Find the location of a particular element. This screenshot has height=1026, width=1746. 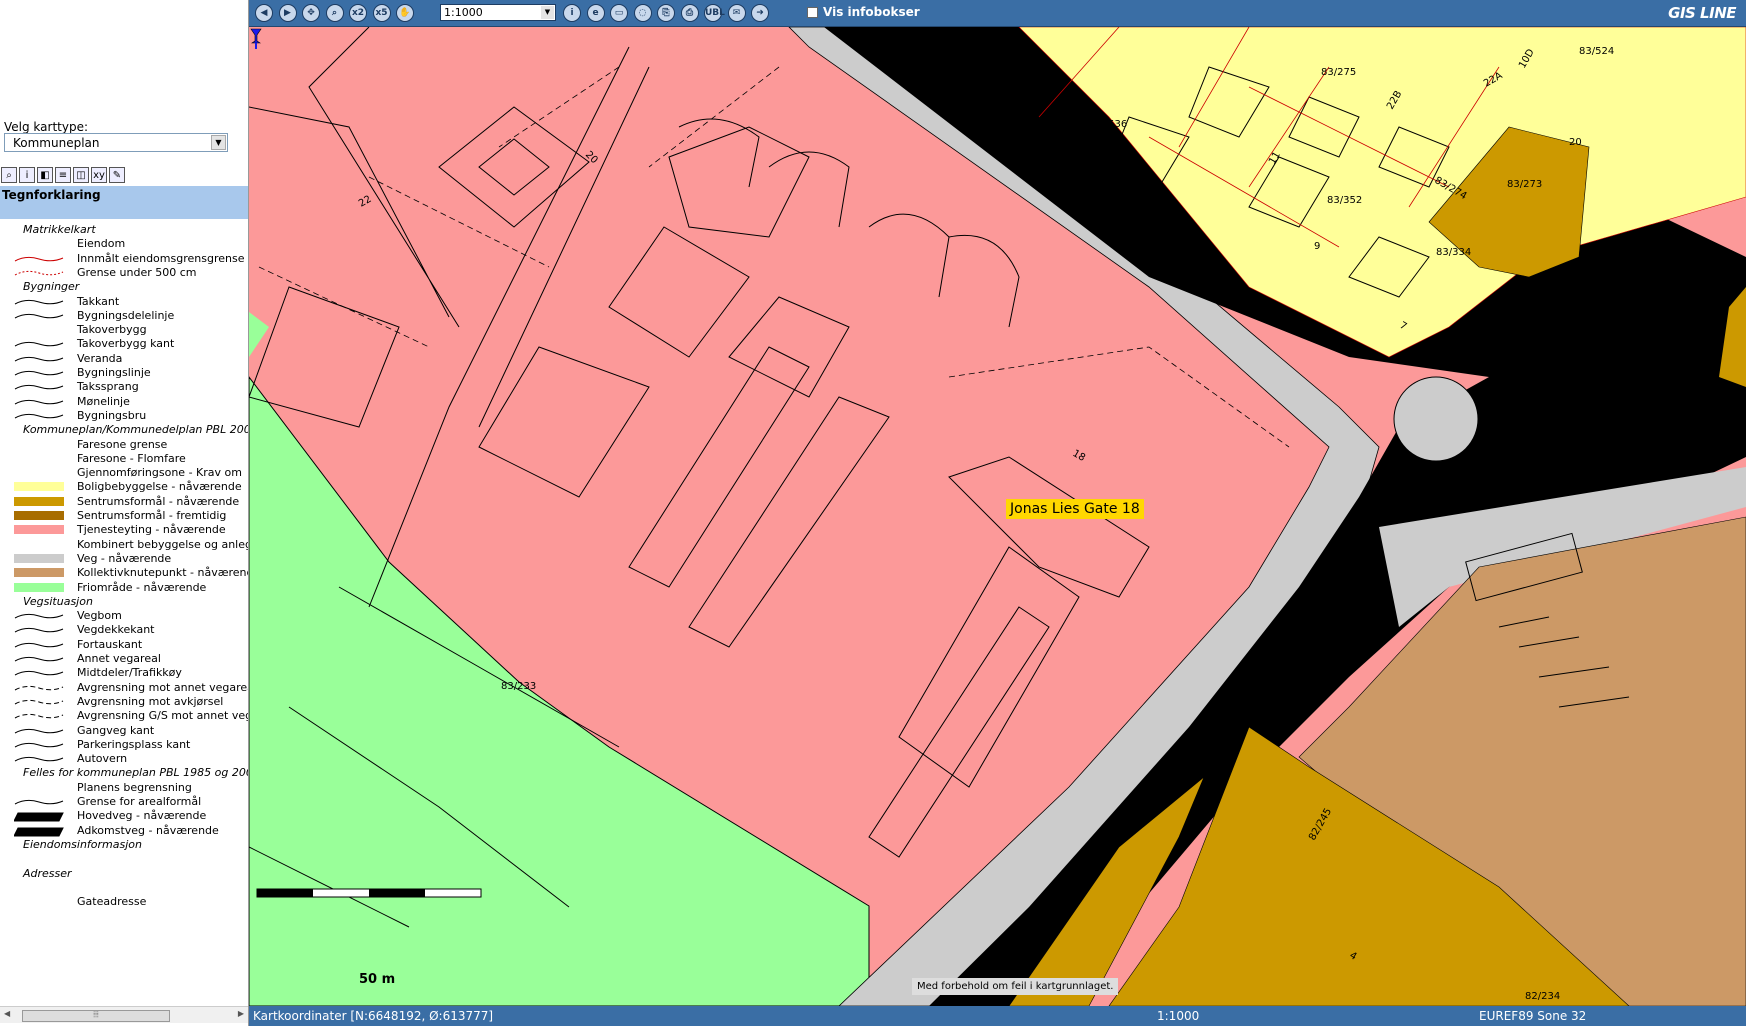

legend-label: Takssprang is located at coordinates (108, 387).